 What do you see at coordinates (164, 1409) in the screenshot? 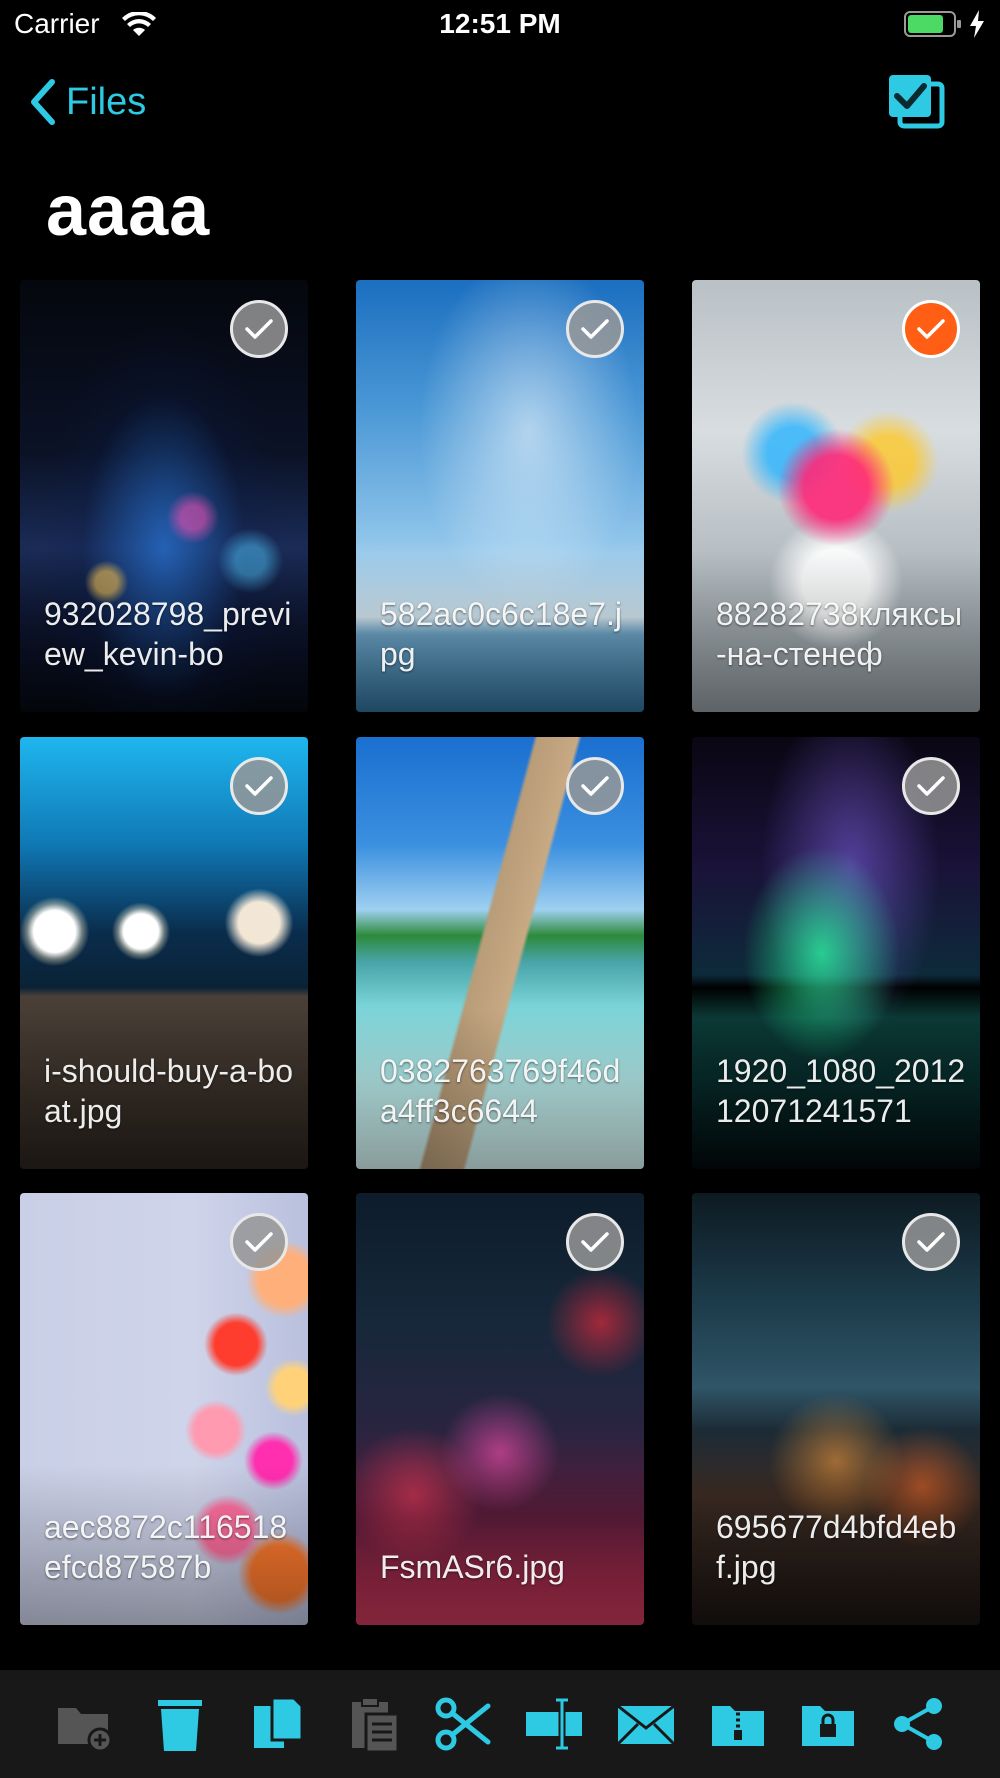
I see `file-tile: aec8872c116518efcd87587b` at bounding box center [164, 1409].